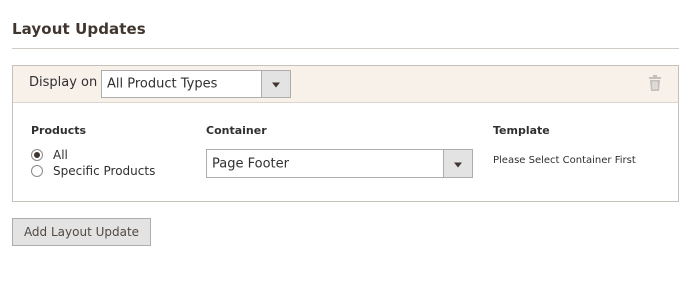 This screenshot has width=685, height=281. Describe the element at coordinates (236, 130) in the screenshot. I see `container-heading: Container` at that location.